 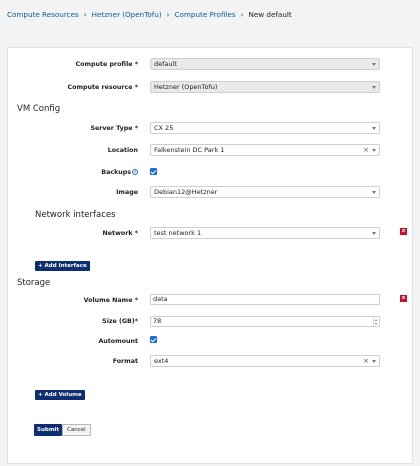 I want to click on compute-profile-select: default, so click(x=265, y=64).